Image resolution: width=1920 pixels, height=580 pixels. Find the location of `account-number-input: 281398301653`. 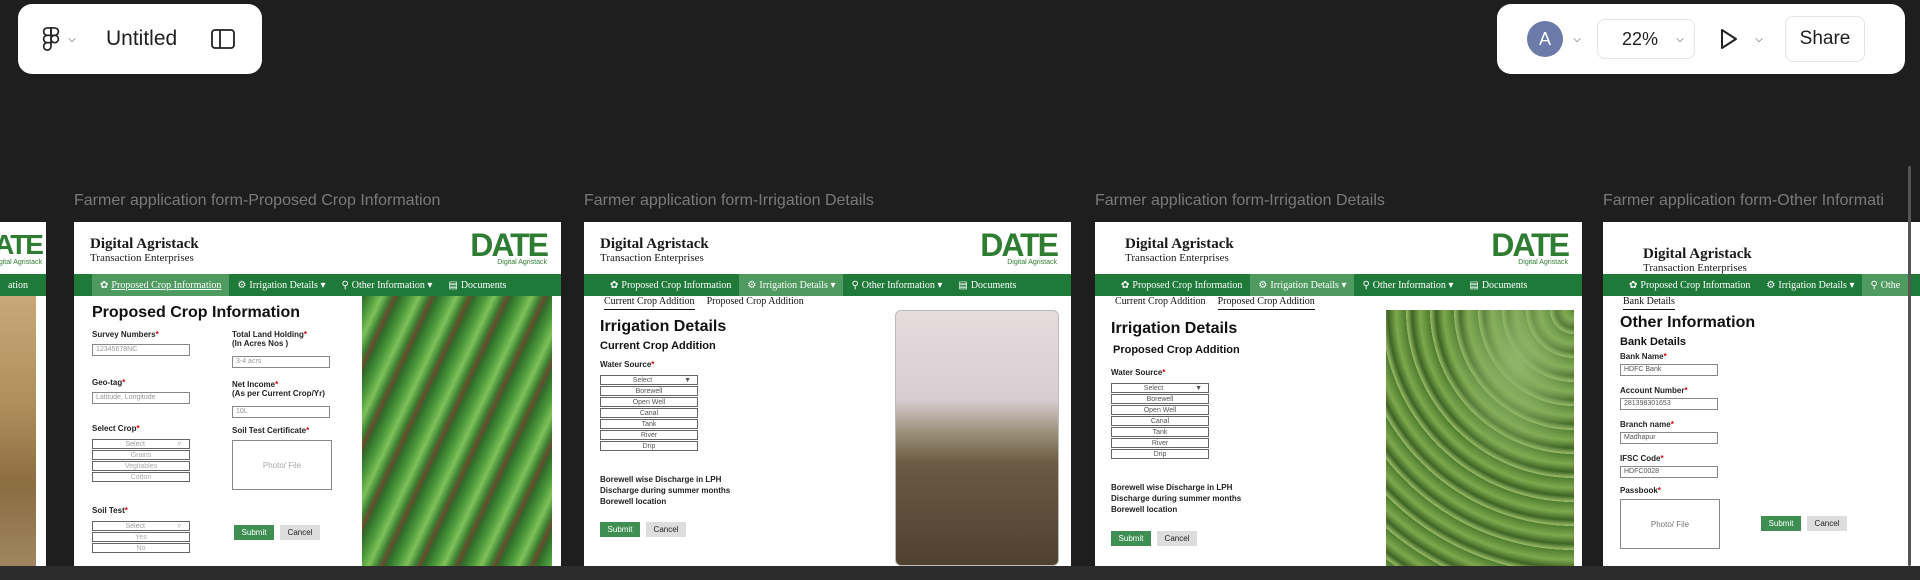

account-number-input: 281398301653 is located at coordinates (1669, 404).